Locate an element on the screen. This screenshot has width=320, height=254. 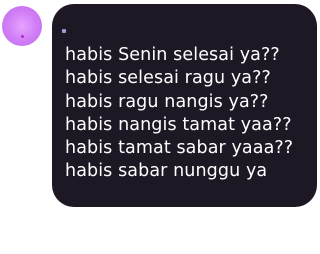
message-line: habis selesai ragu ya?? is located at coordinates (168, 78).